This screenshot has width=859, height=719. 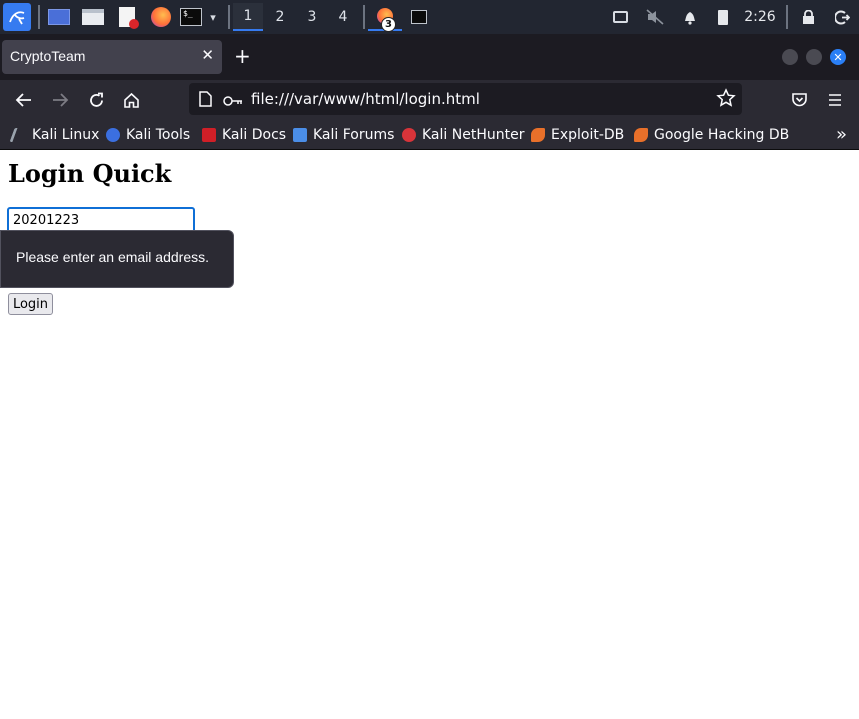 I want to click on kali-docs-icon, so click(x=209, y=135).